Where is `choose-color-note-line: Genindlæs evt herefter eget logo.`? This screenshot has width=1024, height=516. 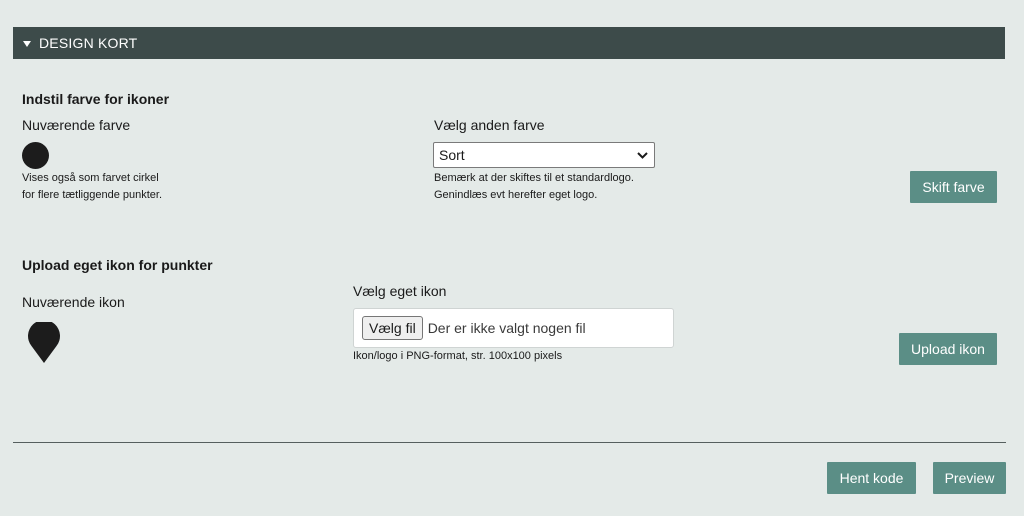 choose-color-note-line: Genindlæs evt herefter eget logo. is located at coordinates (516, 195).